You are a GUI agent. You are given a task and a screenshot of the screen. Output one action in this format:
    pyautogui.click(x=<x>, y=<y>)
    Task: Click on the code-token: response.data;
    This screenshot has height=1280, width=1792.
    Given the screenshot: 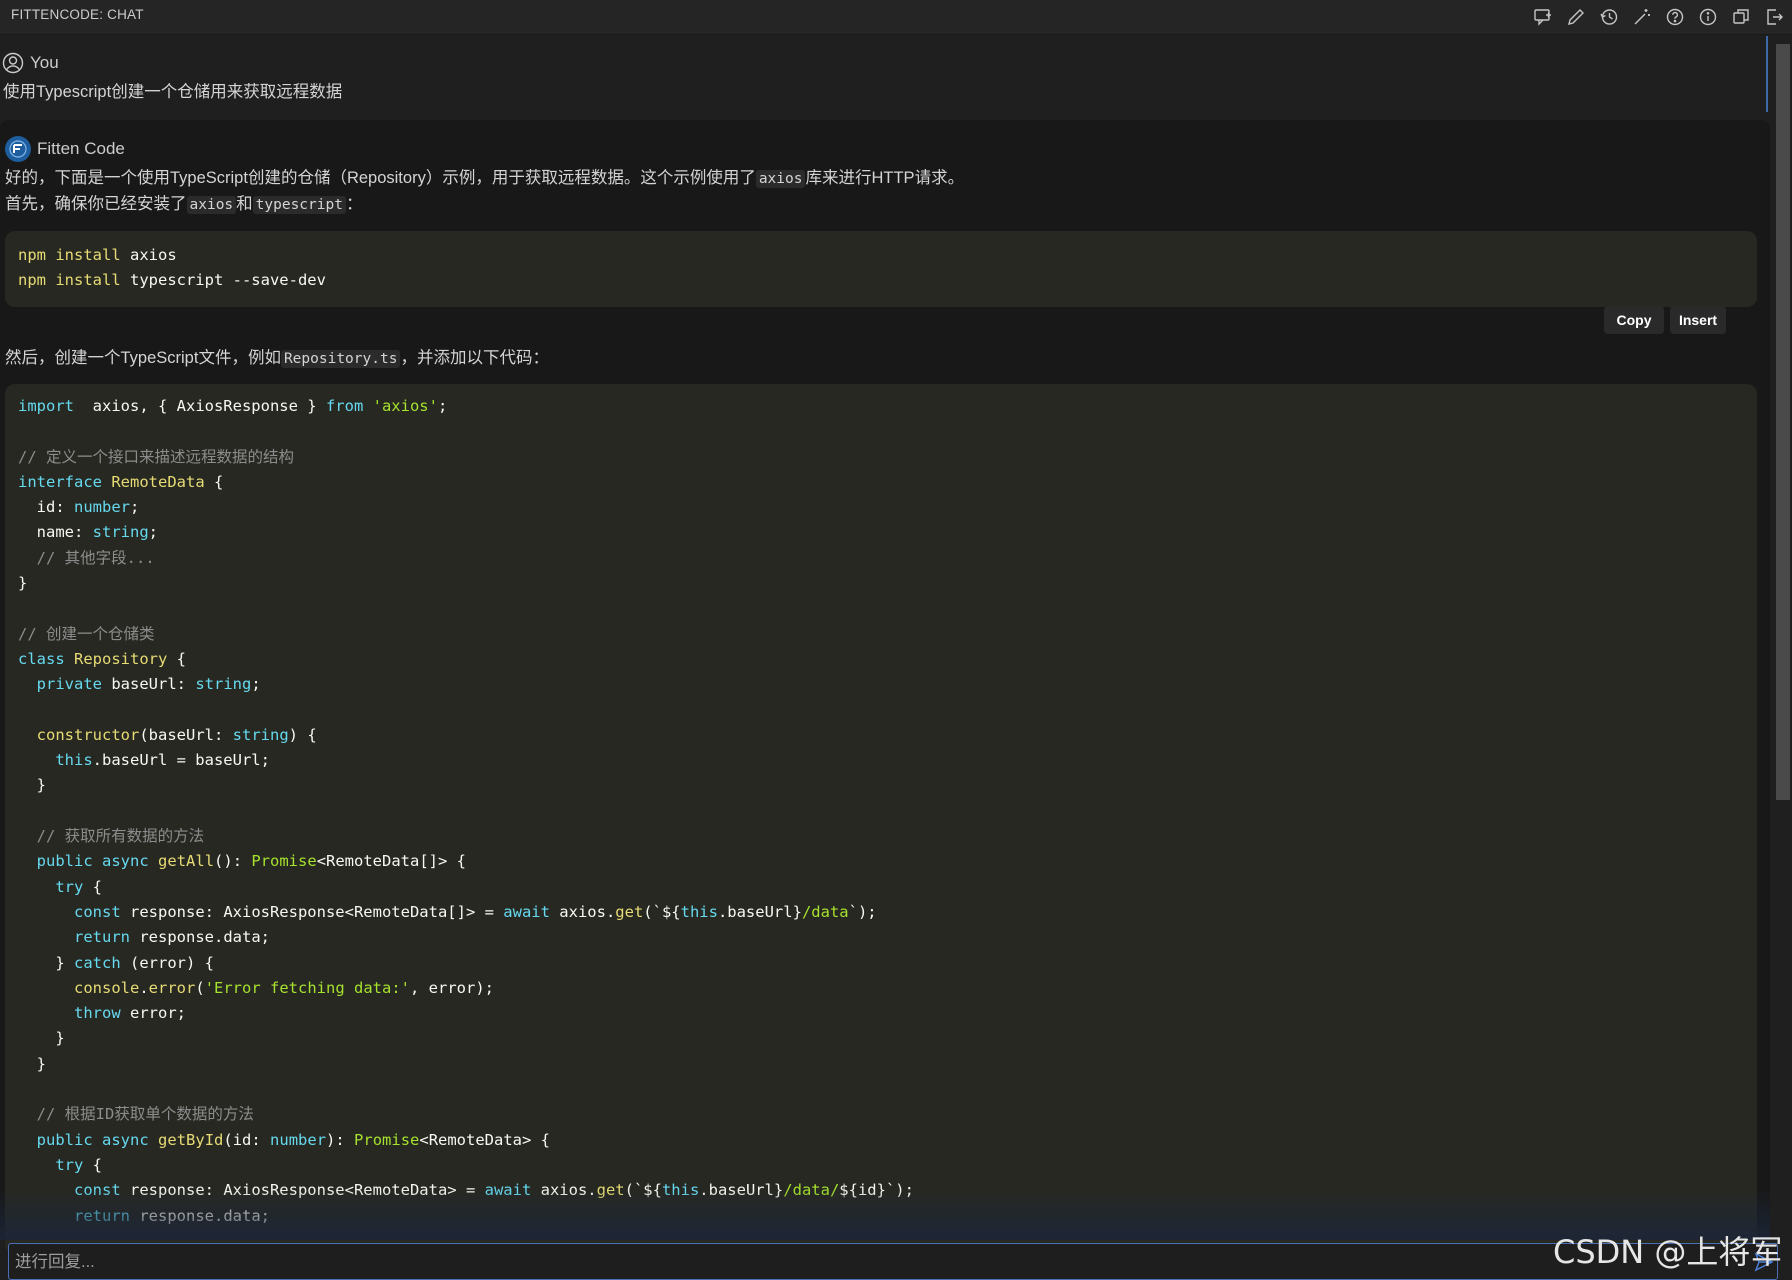 What is the action you would take?
    pyautogui.click(x=200, y=937)
    